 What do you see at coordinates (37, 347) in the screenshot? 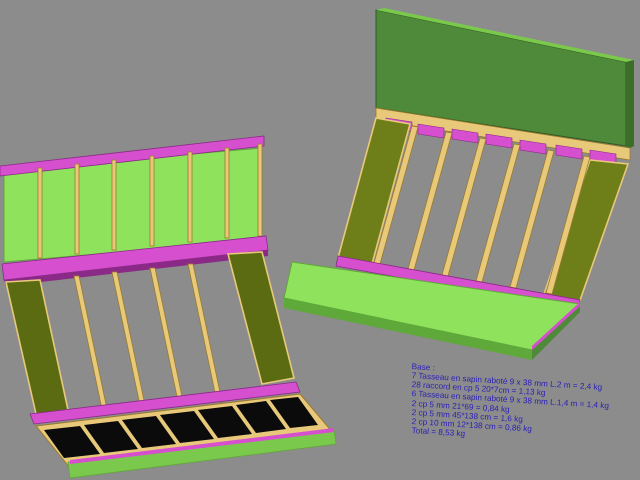
I see `left-side-wall-left` at bounding box center [37, 347].